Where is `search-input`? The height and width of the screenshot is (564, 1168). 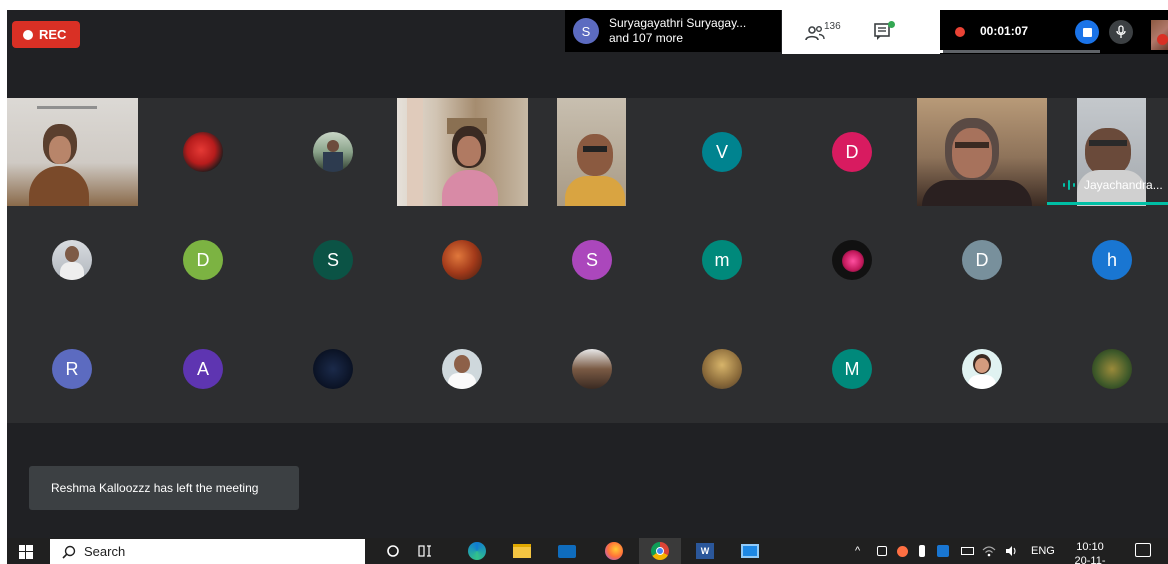
search-input is located at coordinates (209, 551).